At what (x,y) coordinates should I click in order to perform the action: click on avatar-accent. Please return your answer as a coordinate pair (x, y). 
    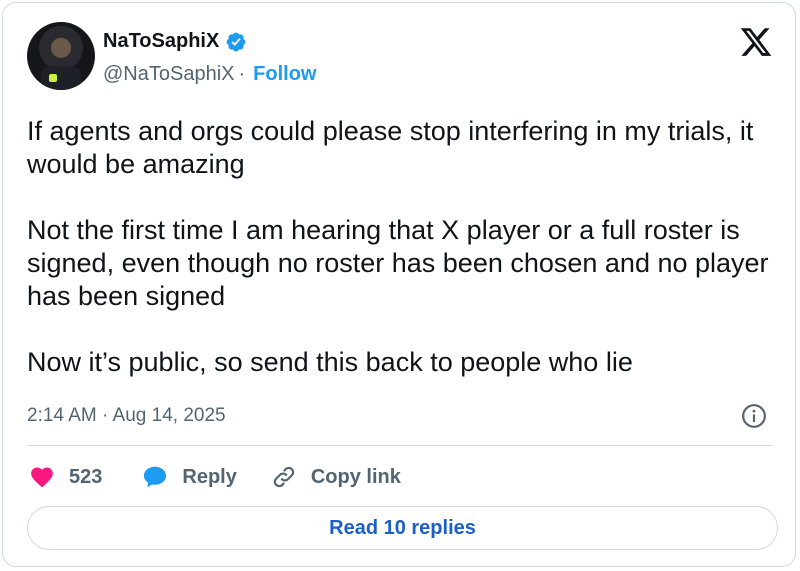
    Looking at the image, I should click on (53, 78).